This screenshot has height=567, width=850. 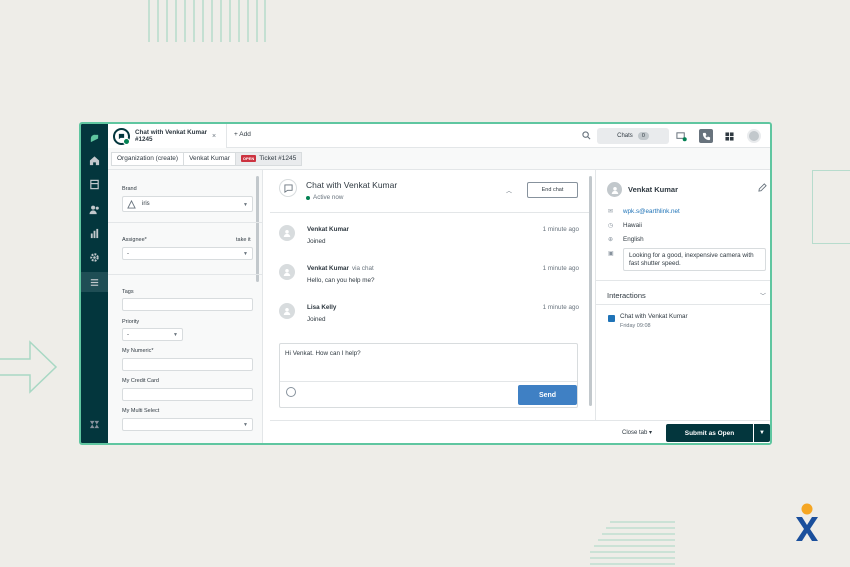 What do you see at coordinates (586, 135) in the screenshot?
I see `search-icon` at bounding box center [586, 135].